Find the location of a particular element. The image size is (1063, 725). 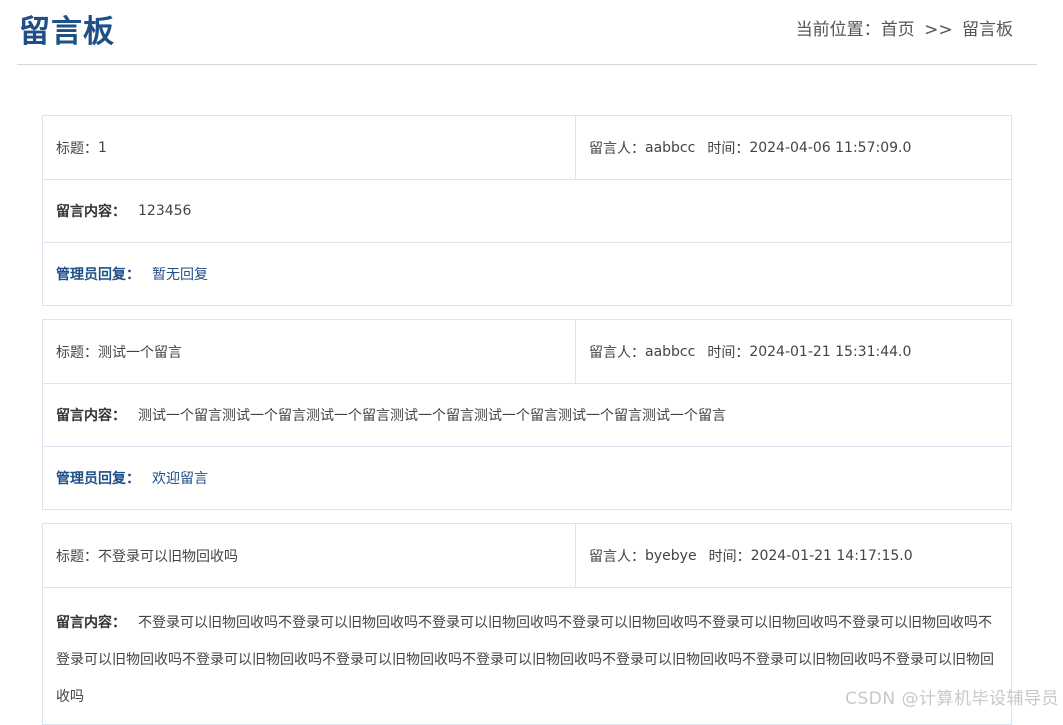

message-time: 2024-01-21 14:17:15.0 is located at coordinates (831, 555).